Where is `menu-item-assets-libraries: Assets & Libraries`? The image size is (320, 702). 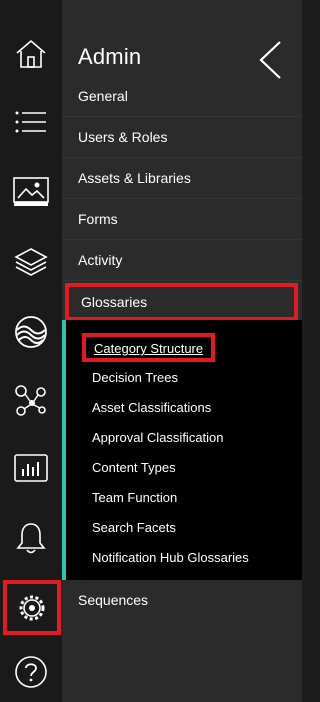
menu-item-assets-libraries: Assets & Libraries is located at coordinates (182, 178).